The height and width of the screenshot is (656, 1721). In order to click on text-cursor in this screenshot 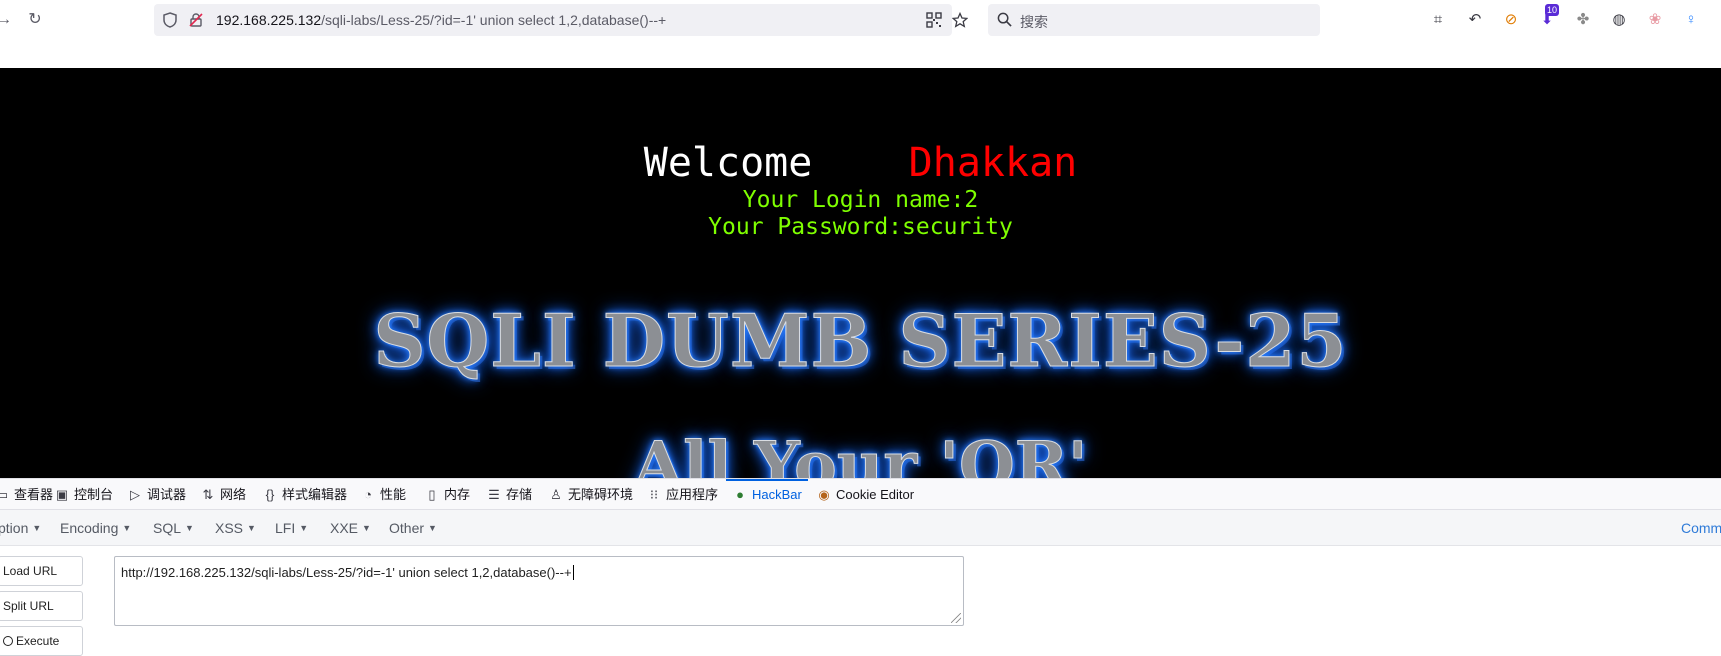, I will do `click(573, 572)`.